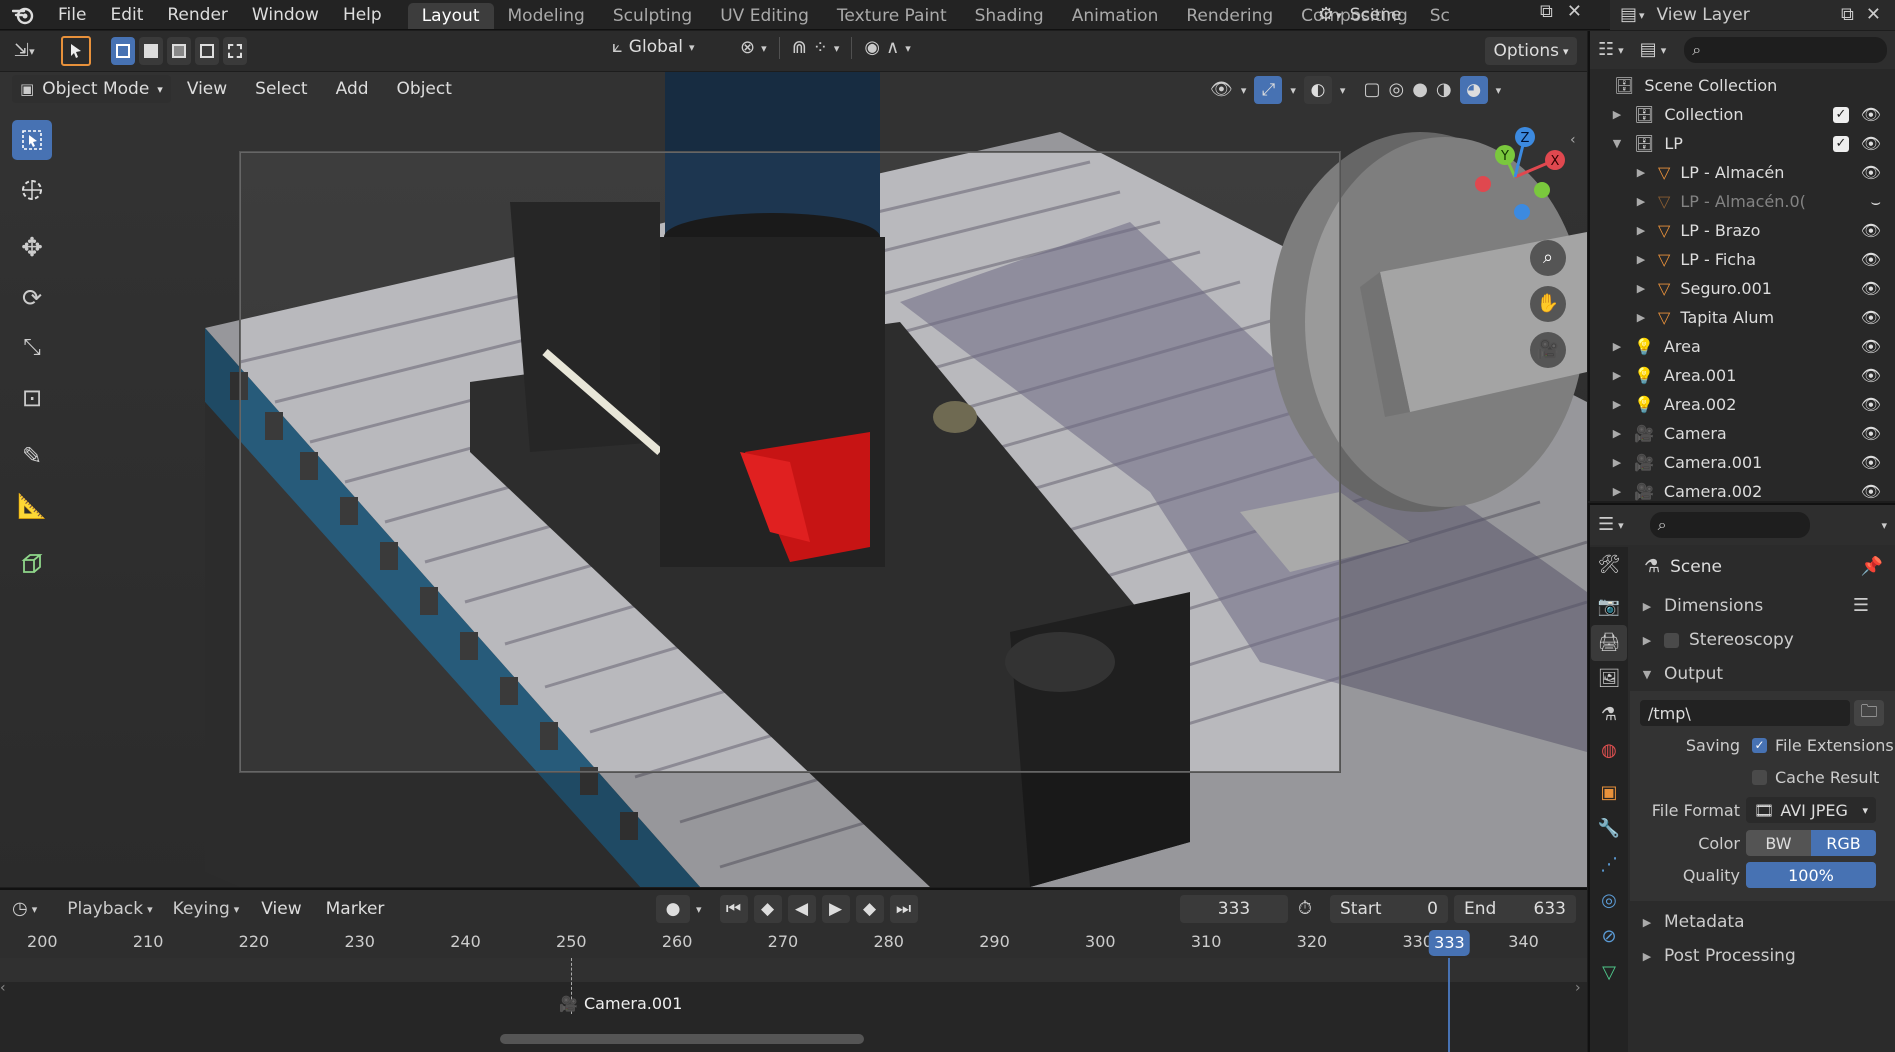 This screenshot has width=1895, height=1052. What do you see at coordinates (1811, 810) in the screenshot?
I see `file-format-dropdown: 🎞 AVI JPEG ▾` at bounding box center [1811, 810].